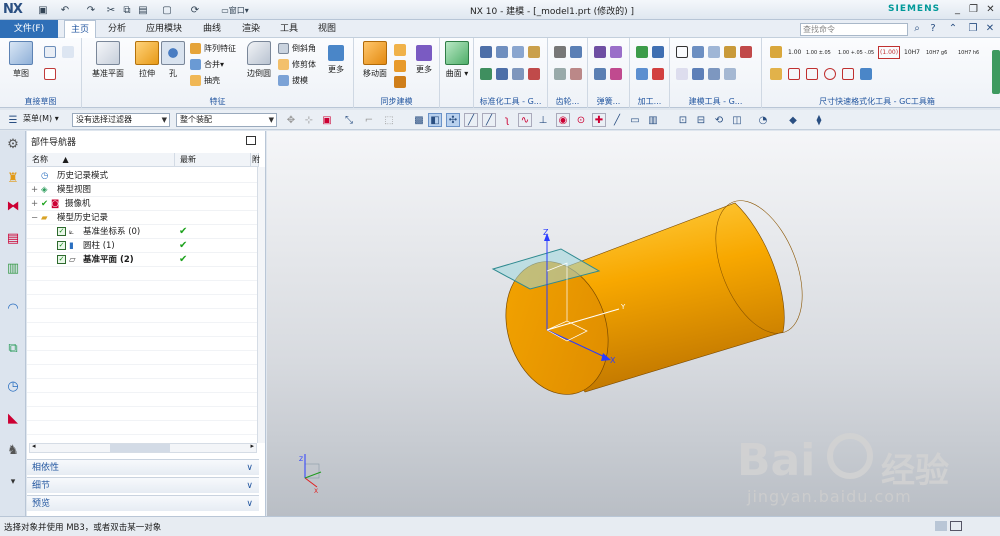 The width and height of the screenshot is (1000, 536). I want to click on tab-home: 主页, so click(80, 29).